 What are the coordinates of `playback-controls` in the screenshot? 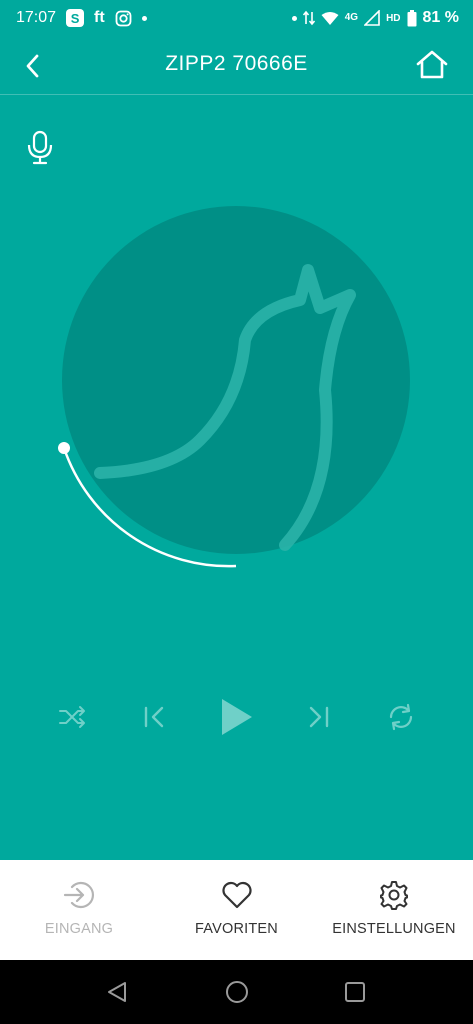 It's located at (236, 717).